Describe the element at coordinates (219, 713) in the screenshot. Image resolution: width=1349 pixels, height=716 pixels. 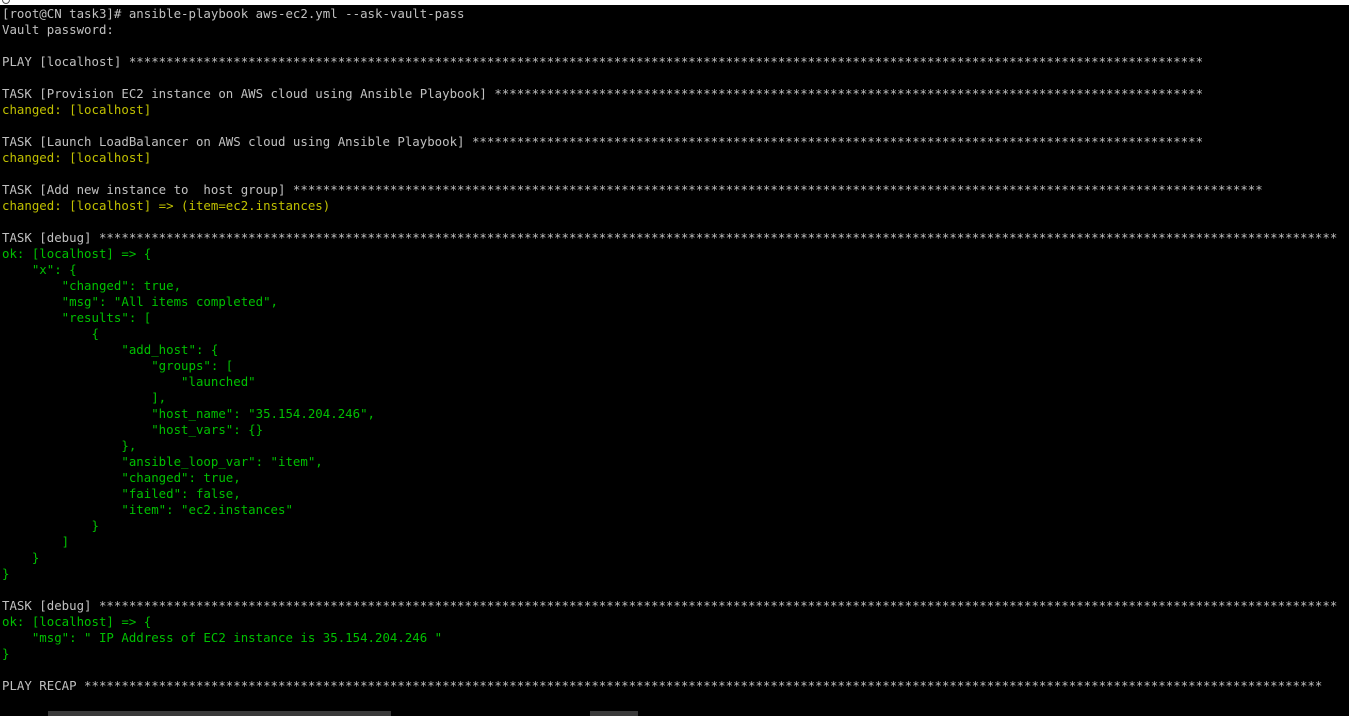
I see `scrollbar-thumb` at that location.